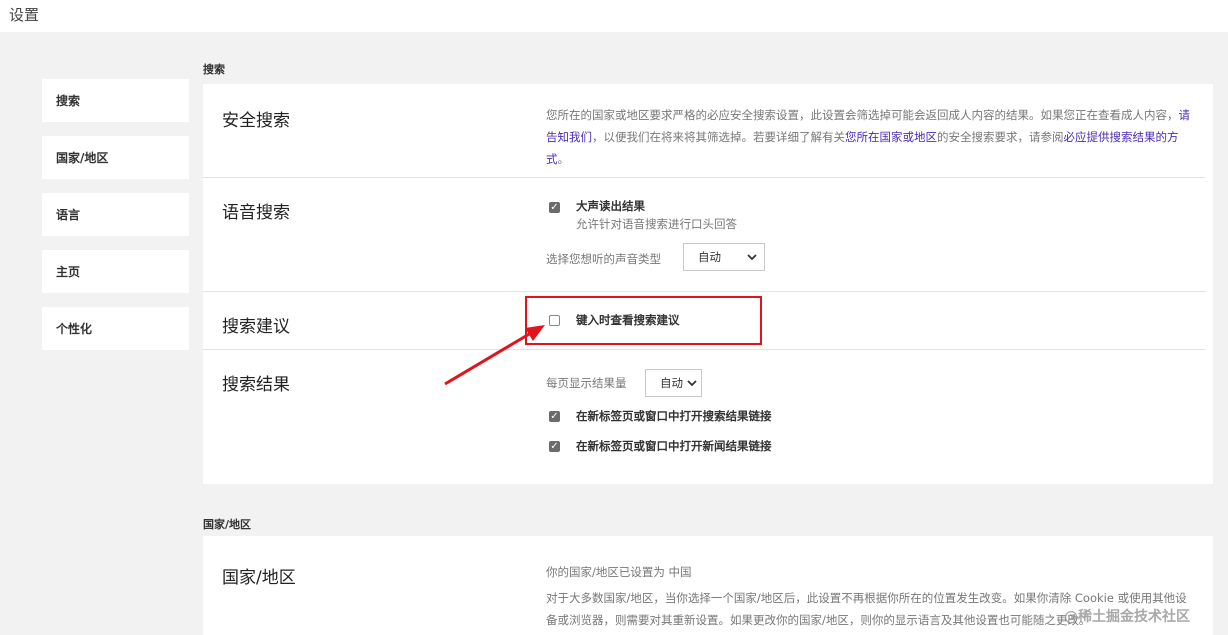  I want to click on watermark: @稀土掘金技术社区, so click(1127, 617).